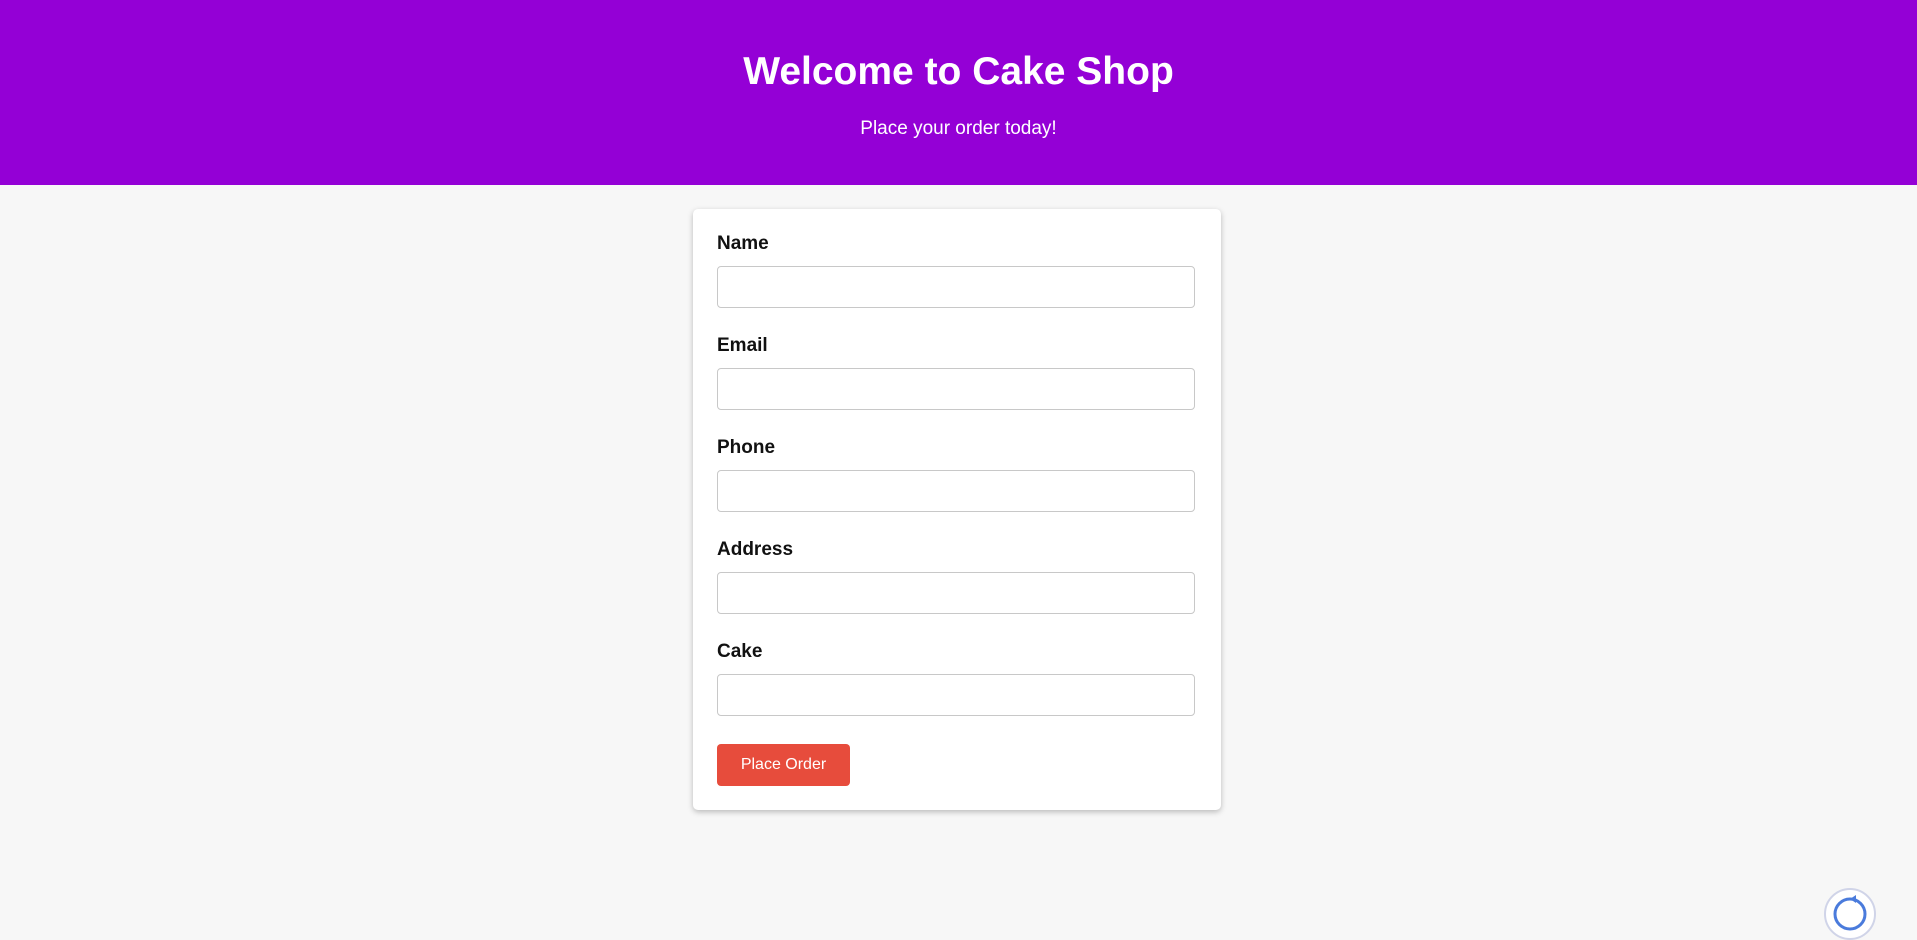 The height and width of the screenshot is (940, 1917). I want to click on recaptcha-widget, so click(1850, 914).